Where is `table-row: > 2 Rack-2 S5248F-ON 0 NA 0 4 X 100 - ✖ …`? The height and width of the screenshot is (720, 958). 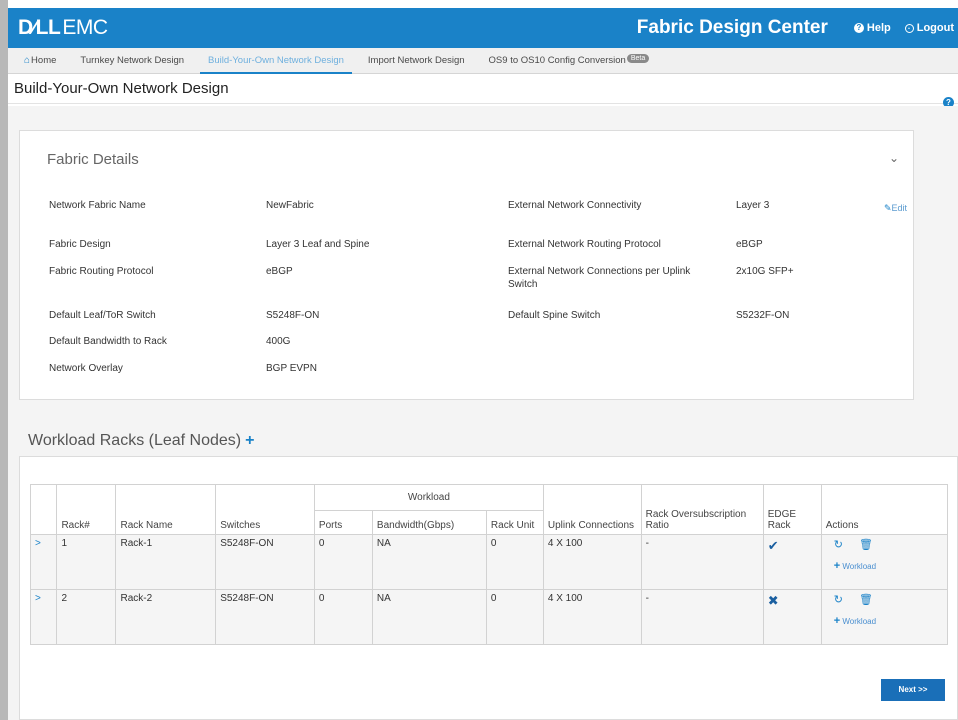
table-row: > 2 Rack-2 S5248F-ON 0 NA 0 4 X 100 - ✖ … is located at coordinates (489, 617).